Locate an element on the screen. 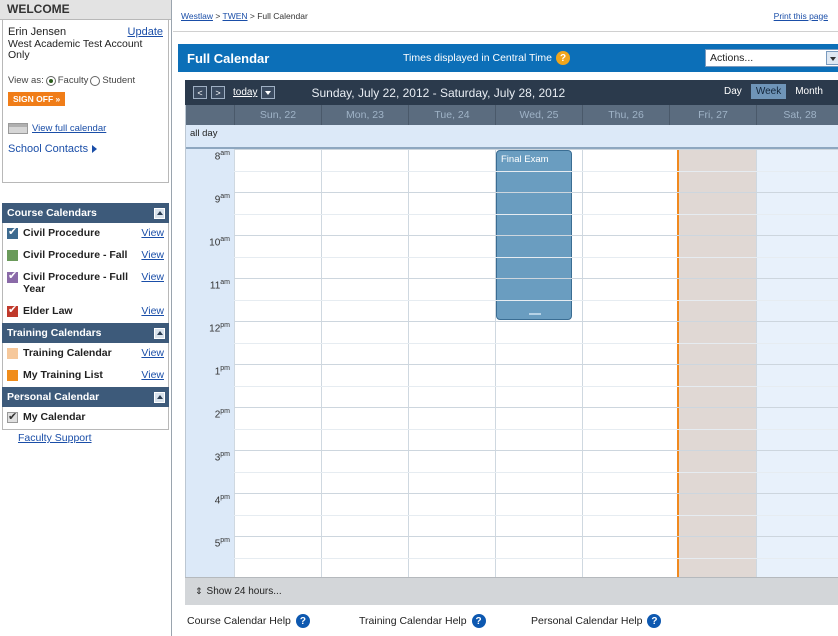  calendar-item-label: Training Calendar is located at coordinates (67, 353).